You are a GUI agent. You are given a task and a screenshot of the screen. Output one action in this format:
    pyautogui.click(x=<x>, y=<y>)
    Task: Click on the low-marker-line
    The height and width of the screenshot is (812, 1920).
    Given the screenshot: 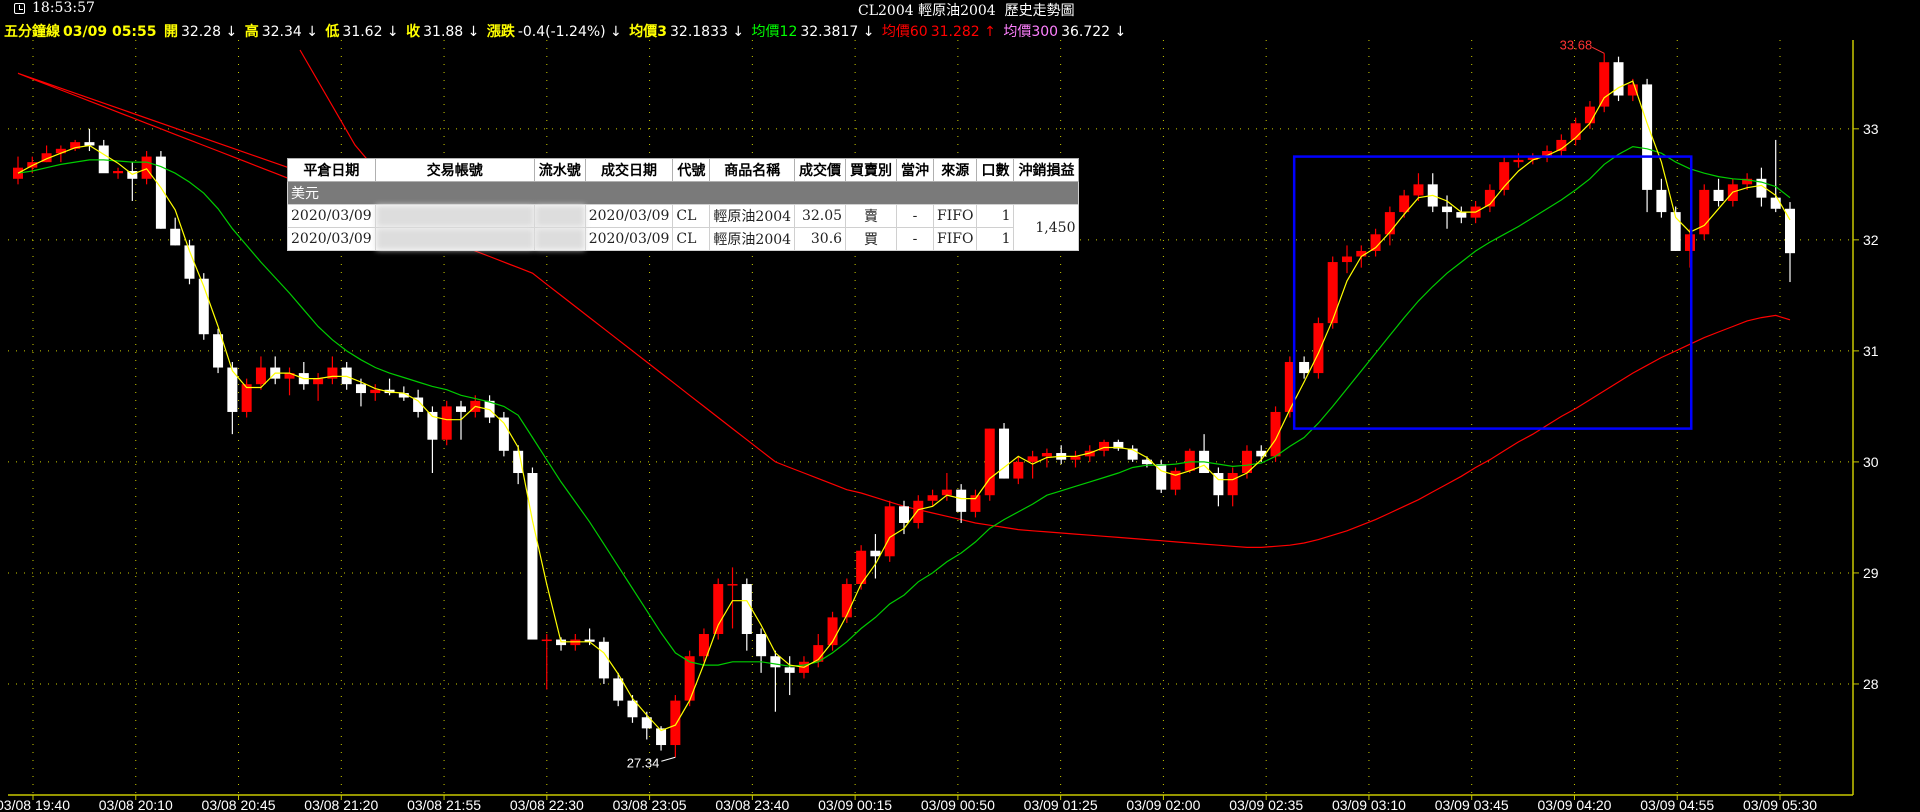 What is the action you would take?
    pyautogui.click(x=668, y=759)
    